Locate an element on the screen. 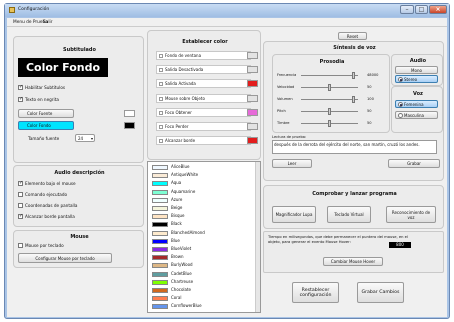 This screenshot has width=454, height=322. configurar-mouse-button: Configurar Mouse por teclado is located at coordinates (65, 258).